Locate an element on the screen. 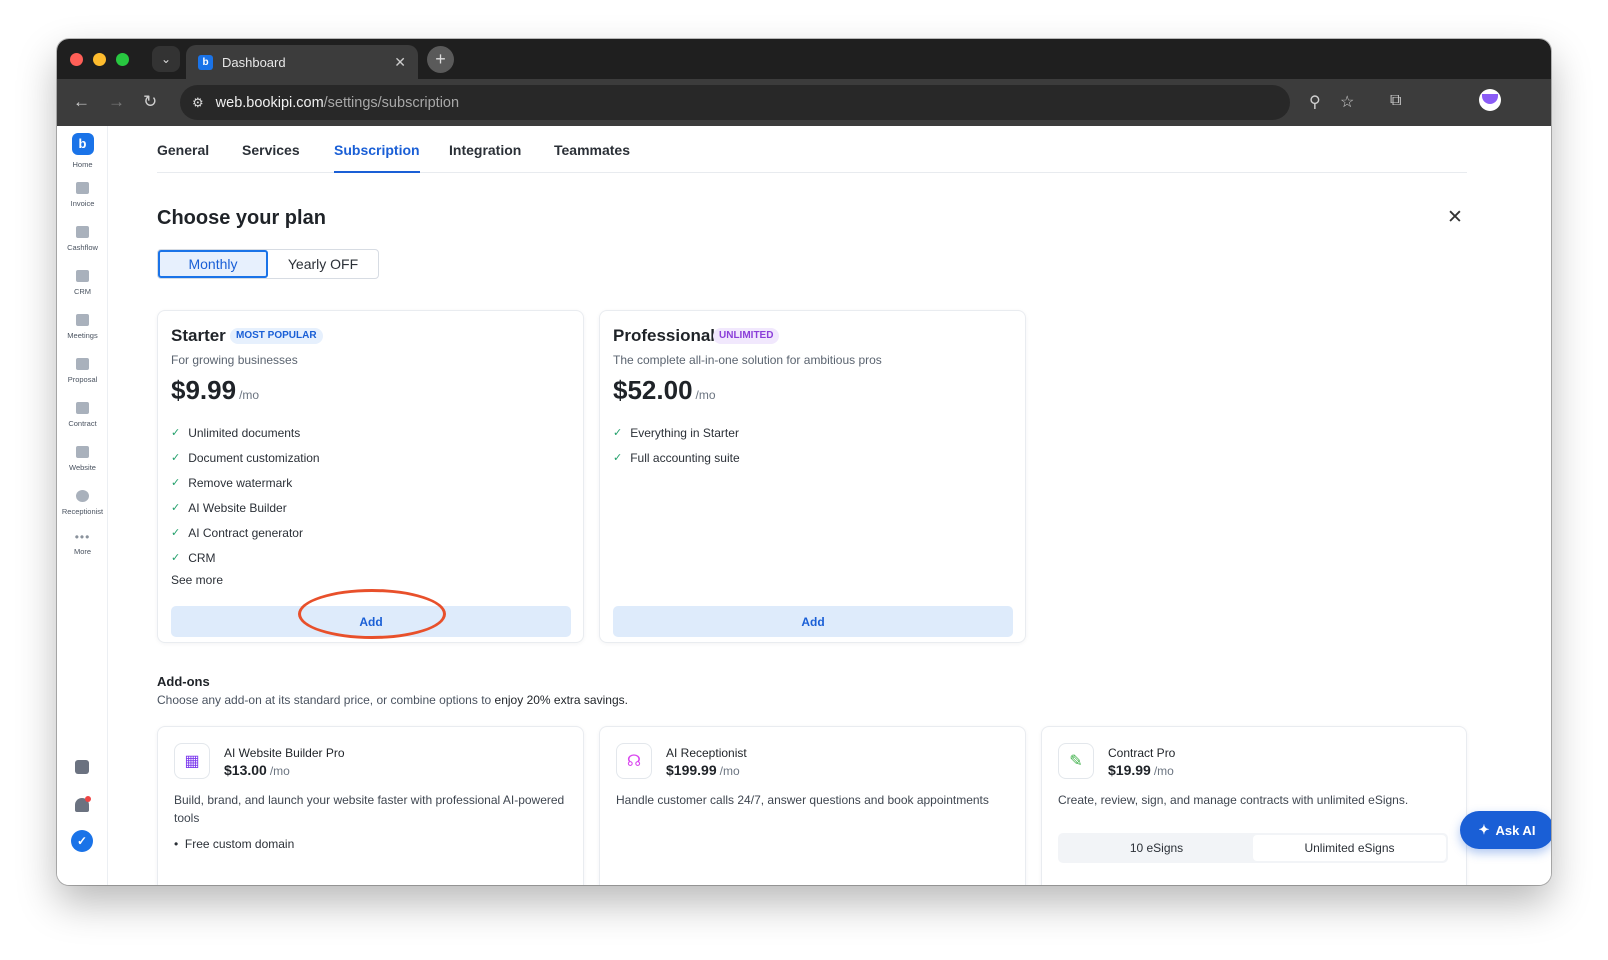  tab-subscription: Subscription is located at coordinates (377, 157).